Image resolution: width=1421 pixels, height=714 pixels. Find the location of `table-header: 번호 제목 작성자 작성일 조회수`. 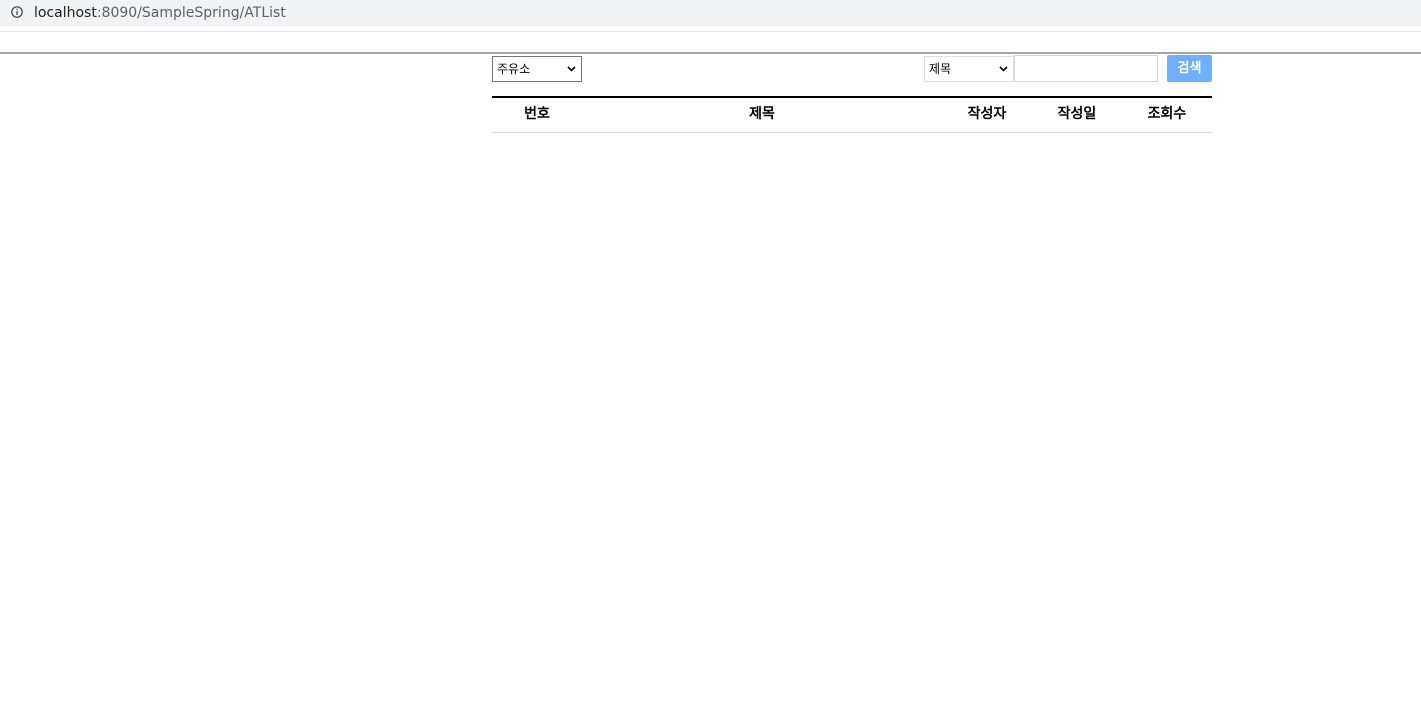

table-header: 번호 제목 작성자 작성일 조회수 is located at coordinates (852, 115).